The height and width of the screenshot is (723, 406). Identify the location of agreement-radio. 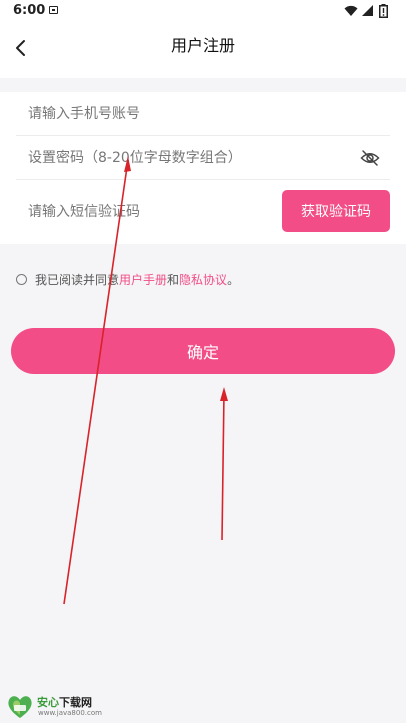
(21, 279).